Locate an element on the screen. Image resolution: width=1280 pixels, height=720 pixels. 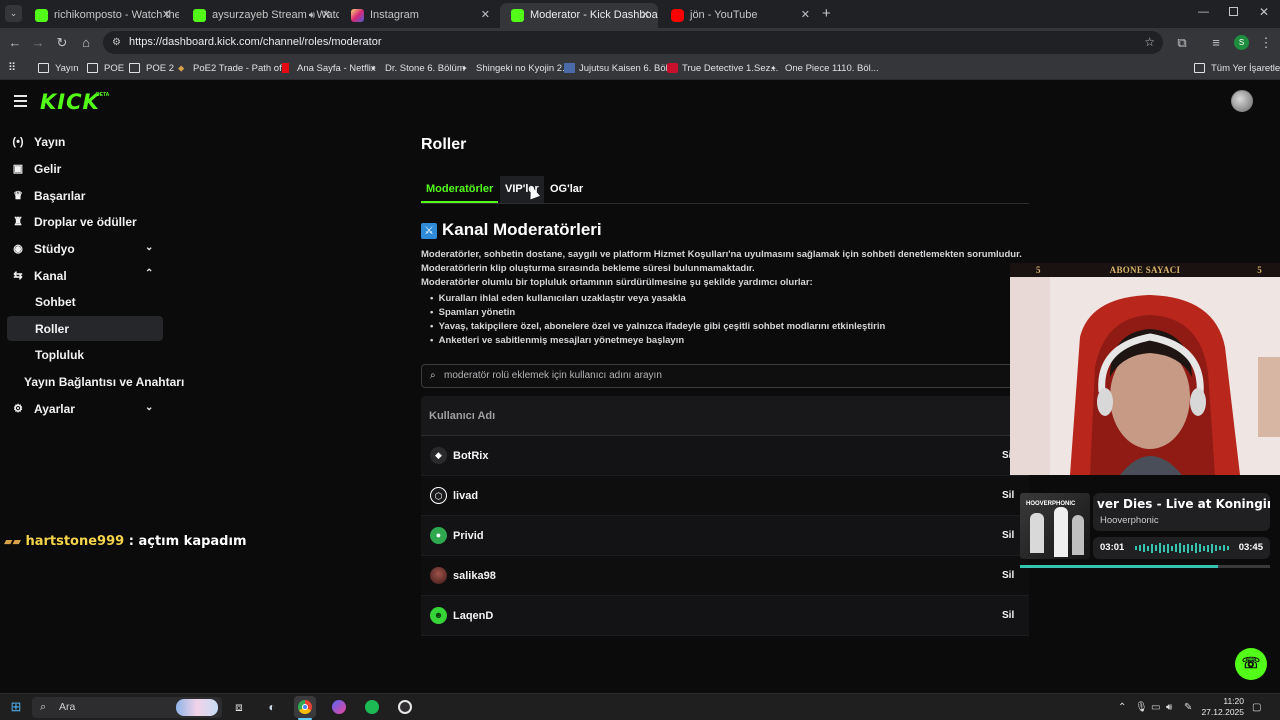
microphone-icon: 🎙︎ is located at coordinates (1141, 707).